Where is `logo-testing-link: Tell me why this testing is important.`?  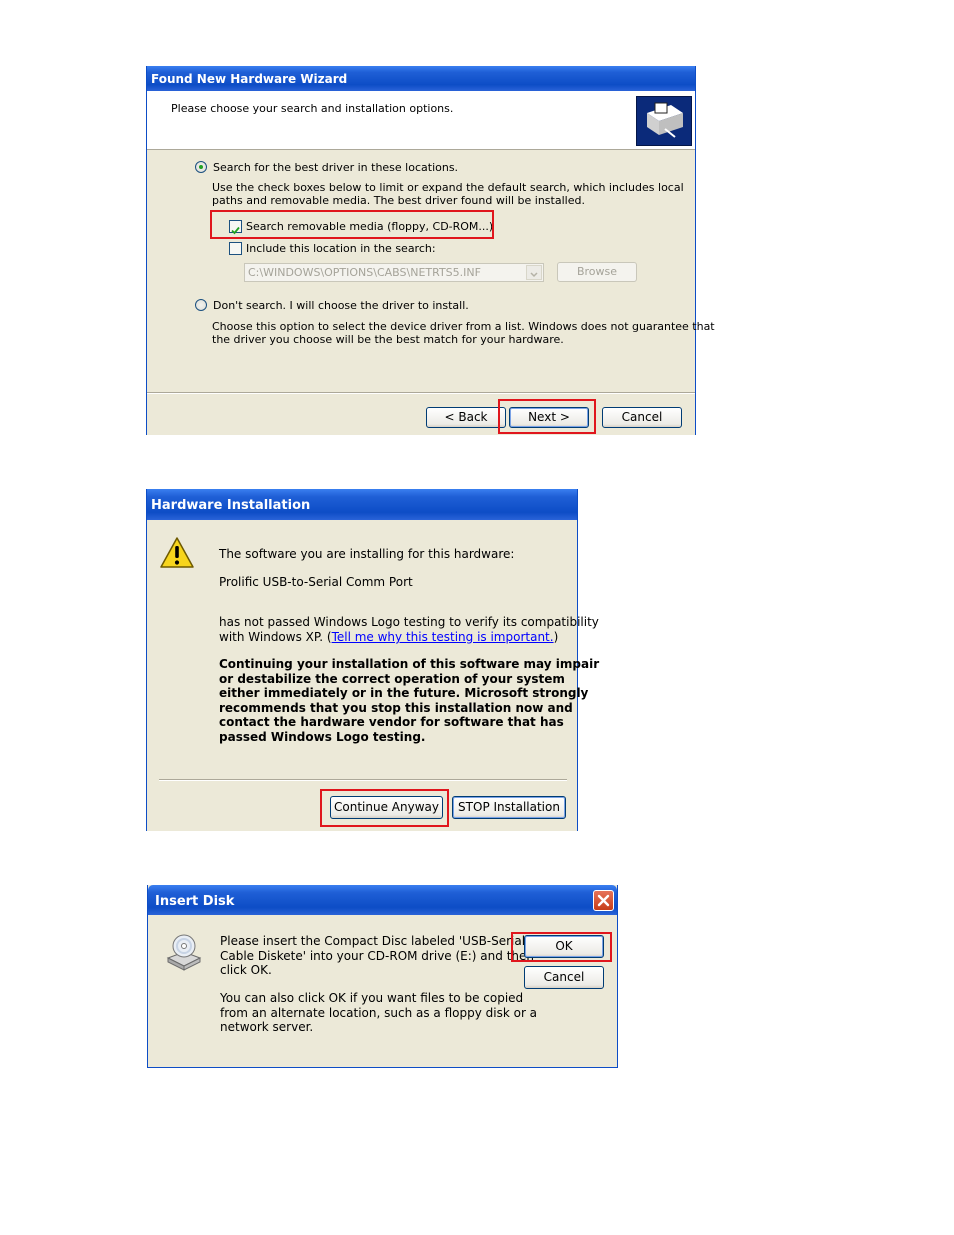 logo-testing-link: Tell me why this testing is important. is located at coordinates (443, 637).